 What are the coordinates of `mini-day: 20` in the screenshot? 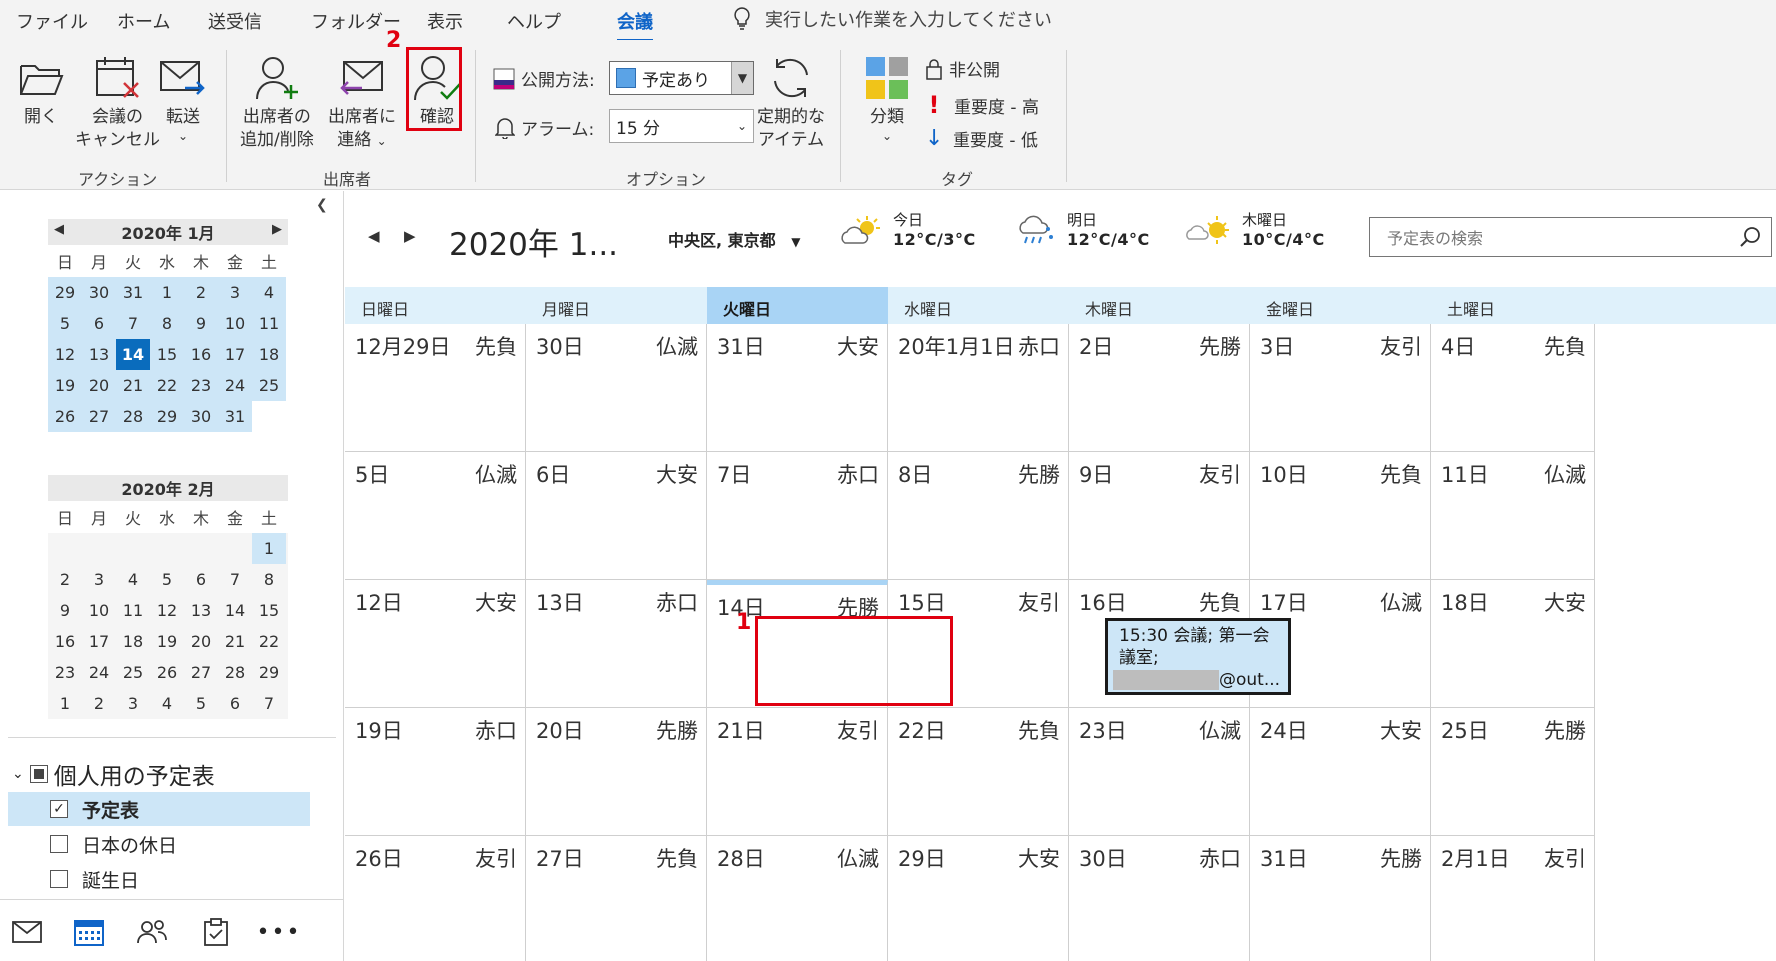 It's located at (99, 385).